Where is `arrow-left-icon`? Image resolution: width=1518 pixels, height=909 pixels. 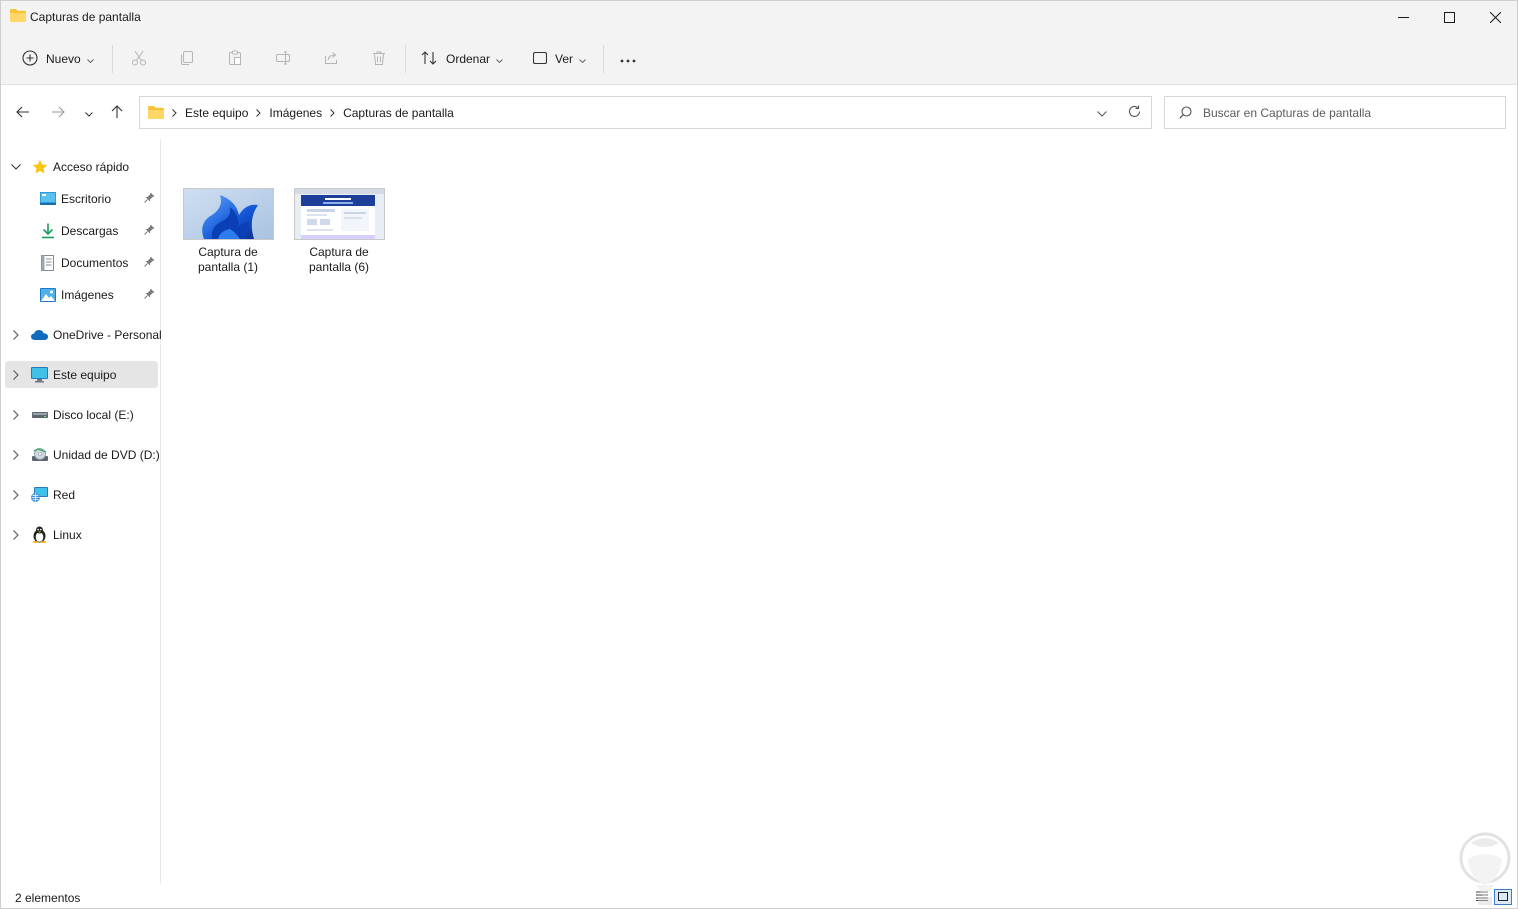
arrow-left-icon is located at coordinates (23, 113).